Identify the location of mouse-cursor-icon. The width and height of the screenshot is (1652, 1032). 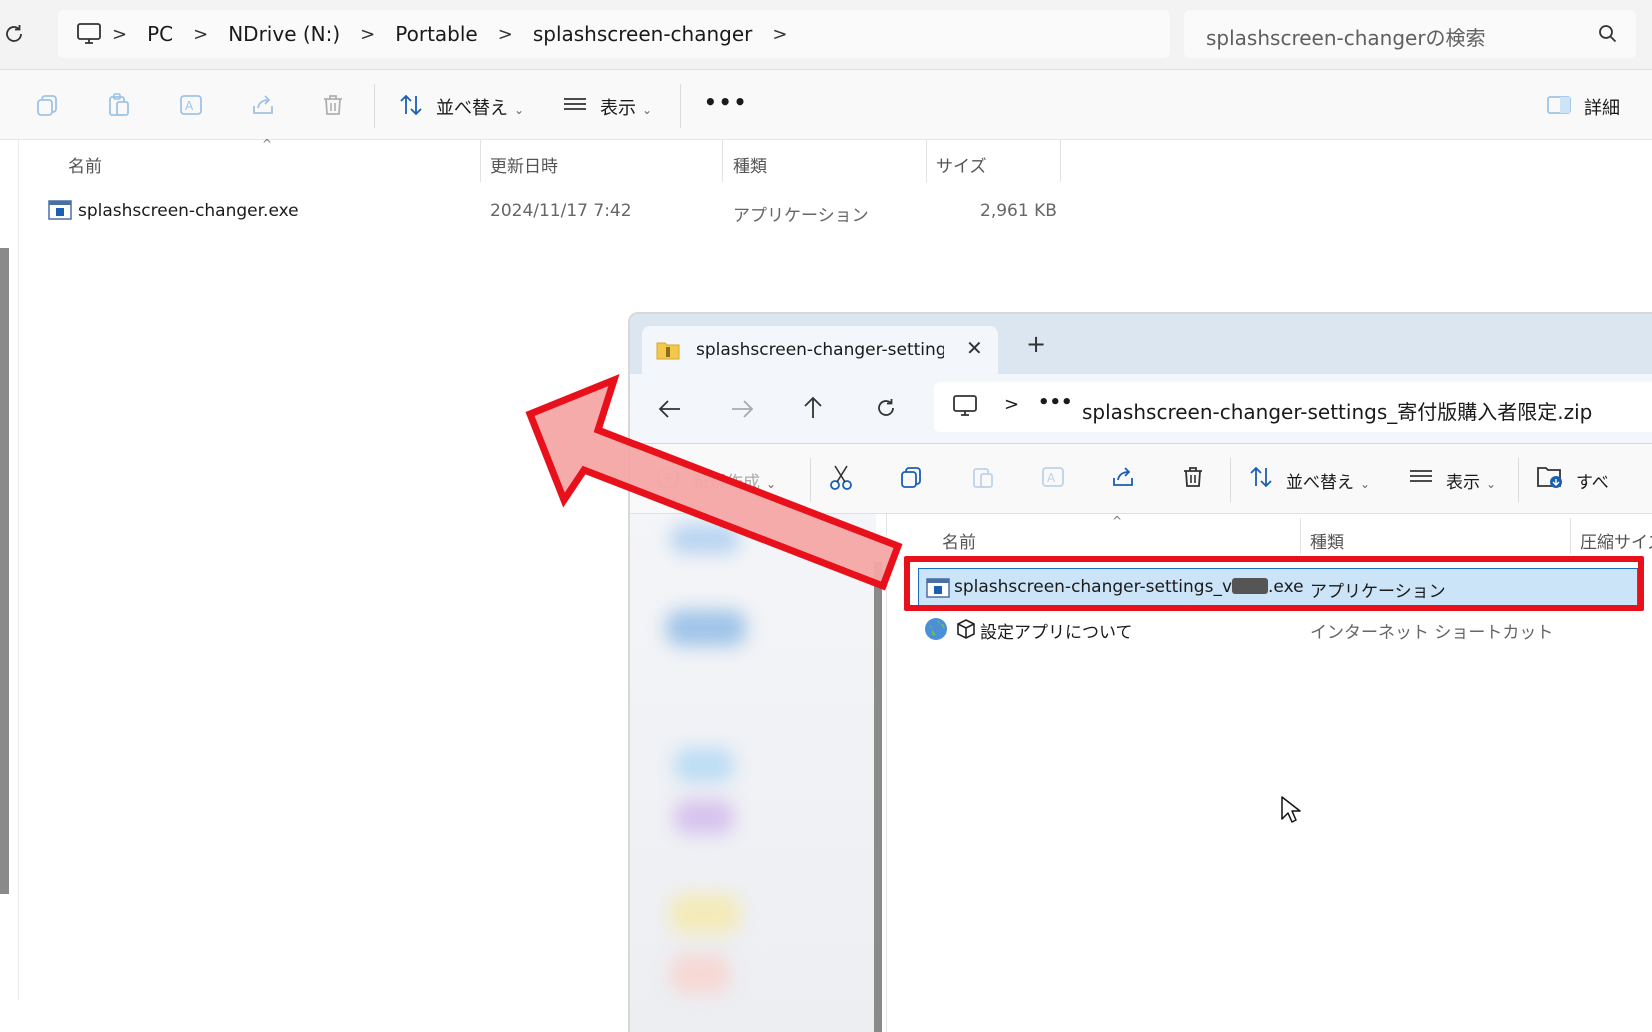
(1291, 809).